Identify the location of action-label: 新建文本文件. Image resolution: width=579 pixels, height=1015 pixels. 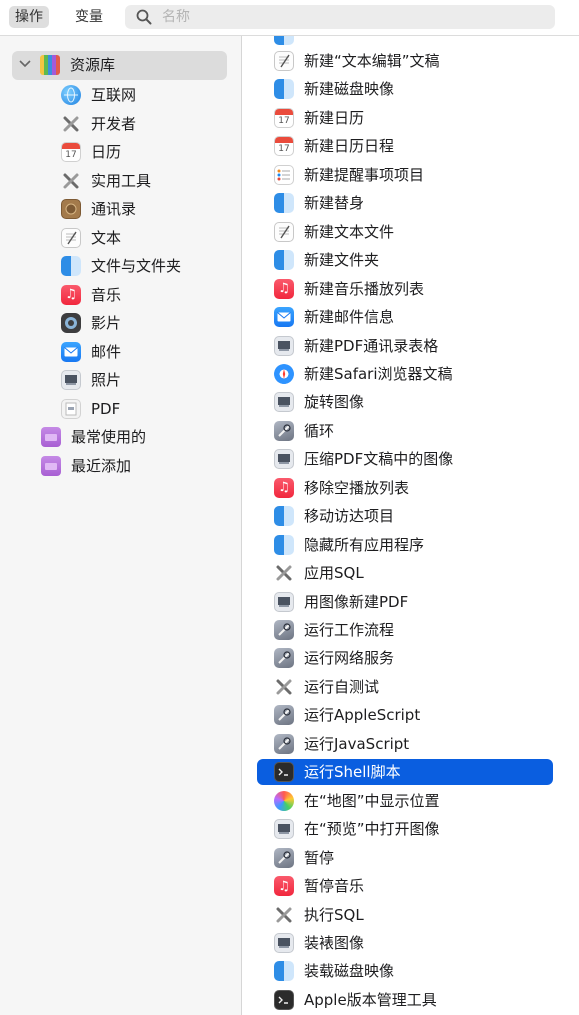
(349, 231).